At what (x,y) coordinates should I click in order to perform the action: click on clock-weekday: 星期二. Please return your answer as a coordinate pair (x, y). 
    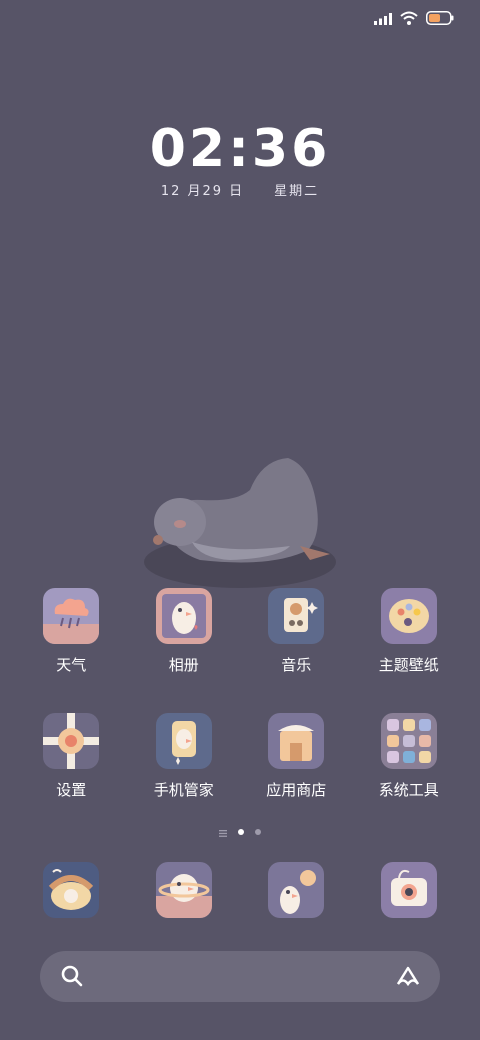
    Looking at the image, I should click on (297, 191).